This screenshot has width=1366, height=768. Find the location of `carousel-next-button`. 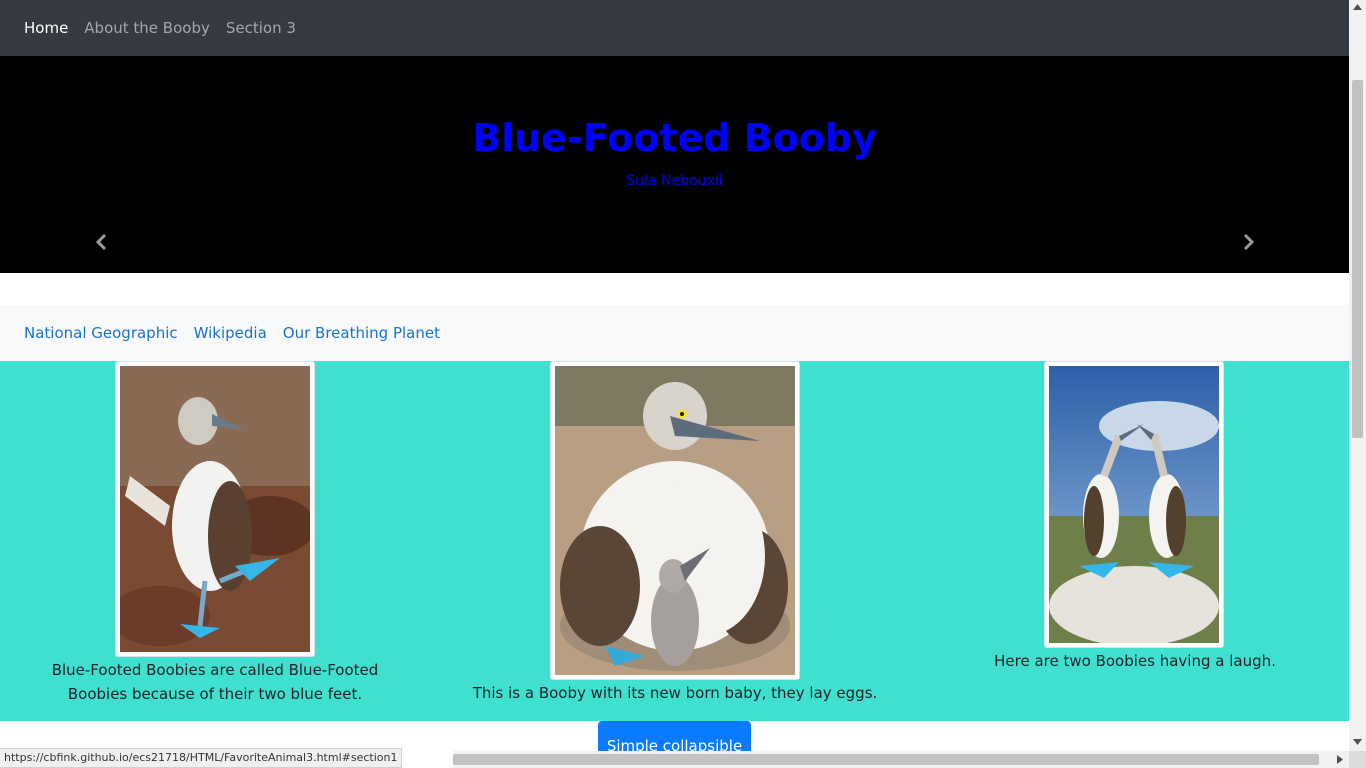

carousel-next-button is located at coordinates (1248, 242).